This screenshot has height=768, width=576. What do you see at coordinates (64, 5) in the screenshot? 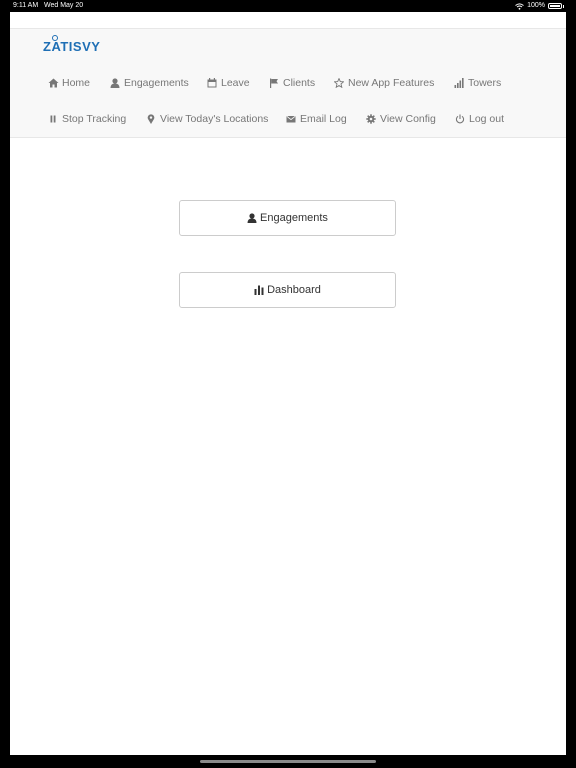
I see `status-date: Wed May 20` at bounding box center [64, 5].